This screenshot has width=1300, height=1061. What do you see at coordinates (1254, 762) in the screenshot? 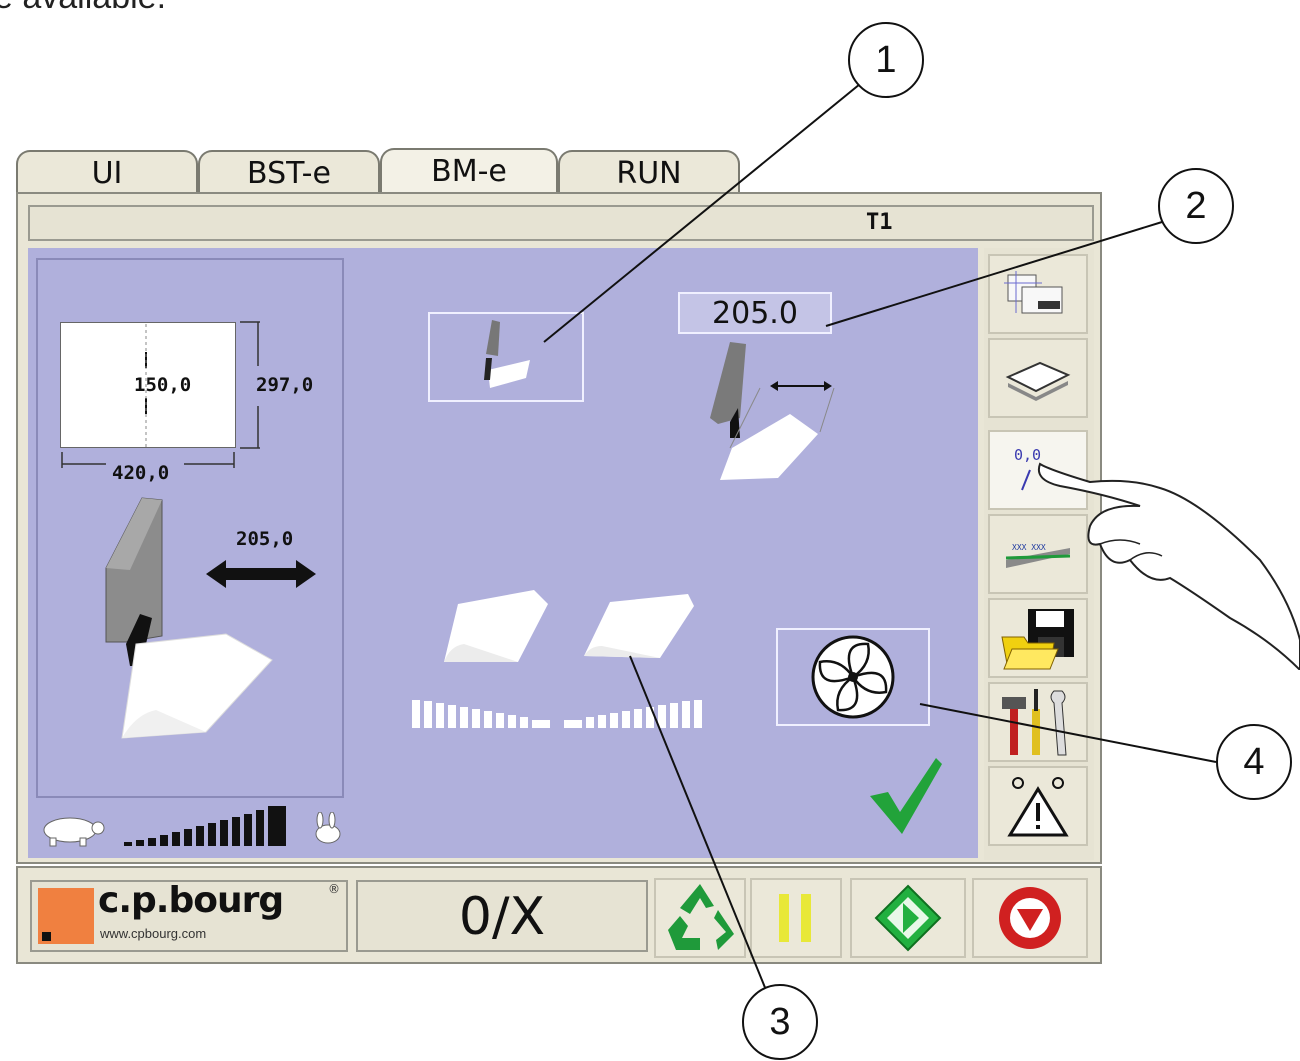
I see `callout-4: 4` at bounding box center [1254, 762].